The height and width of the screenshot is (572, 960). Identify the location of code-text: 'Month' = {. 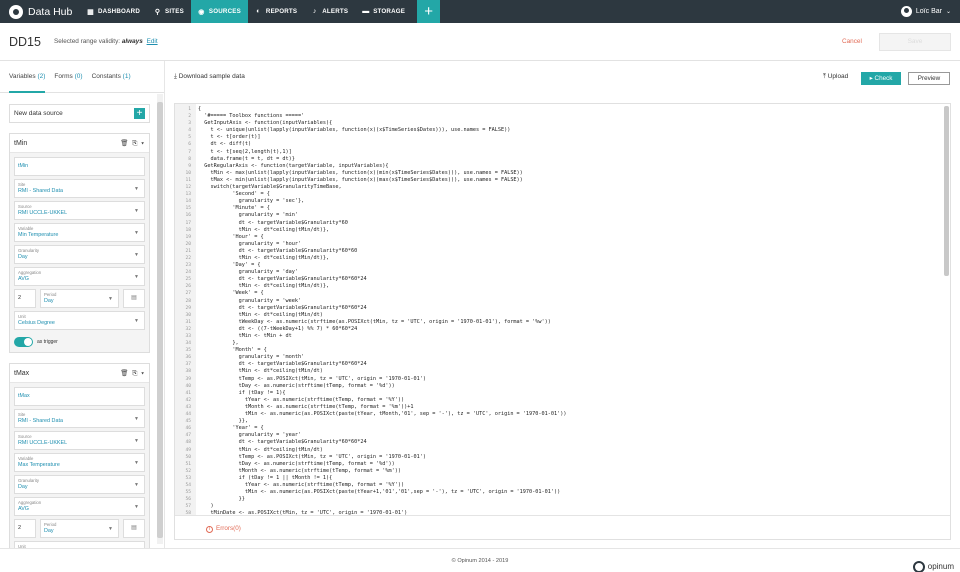
(232, 350).